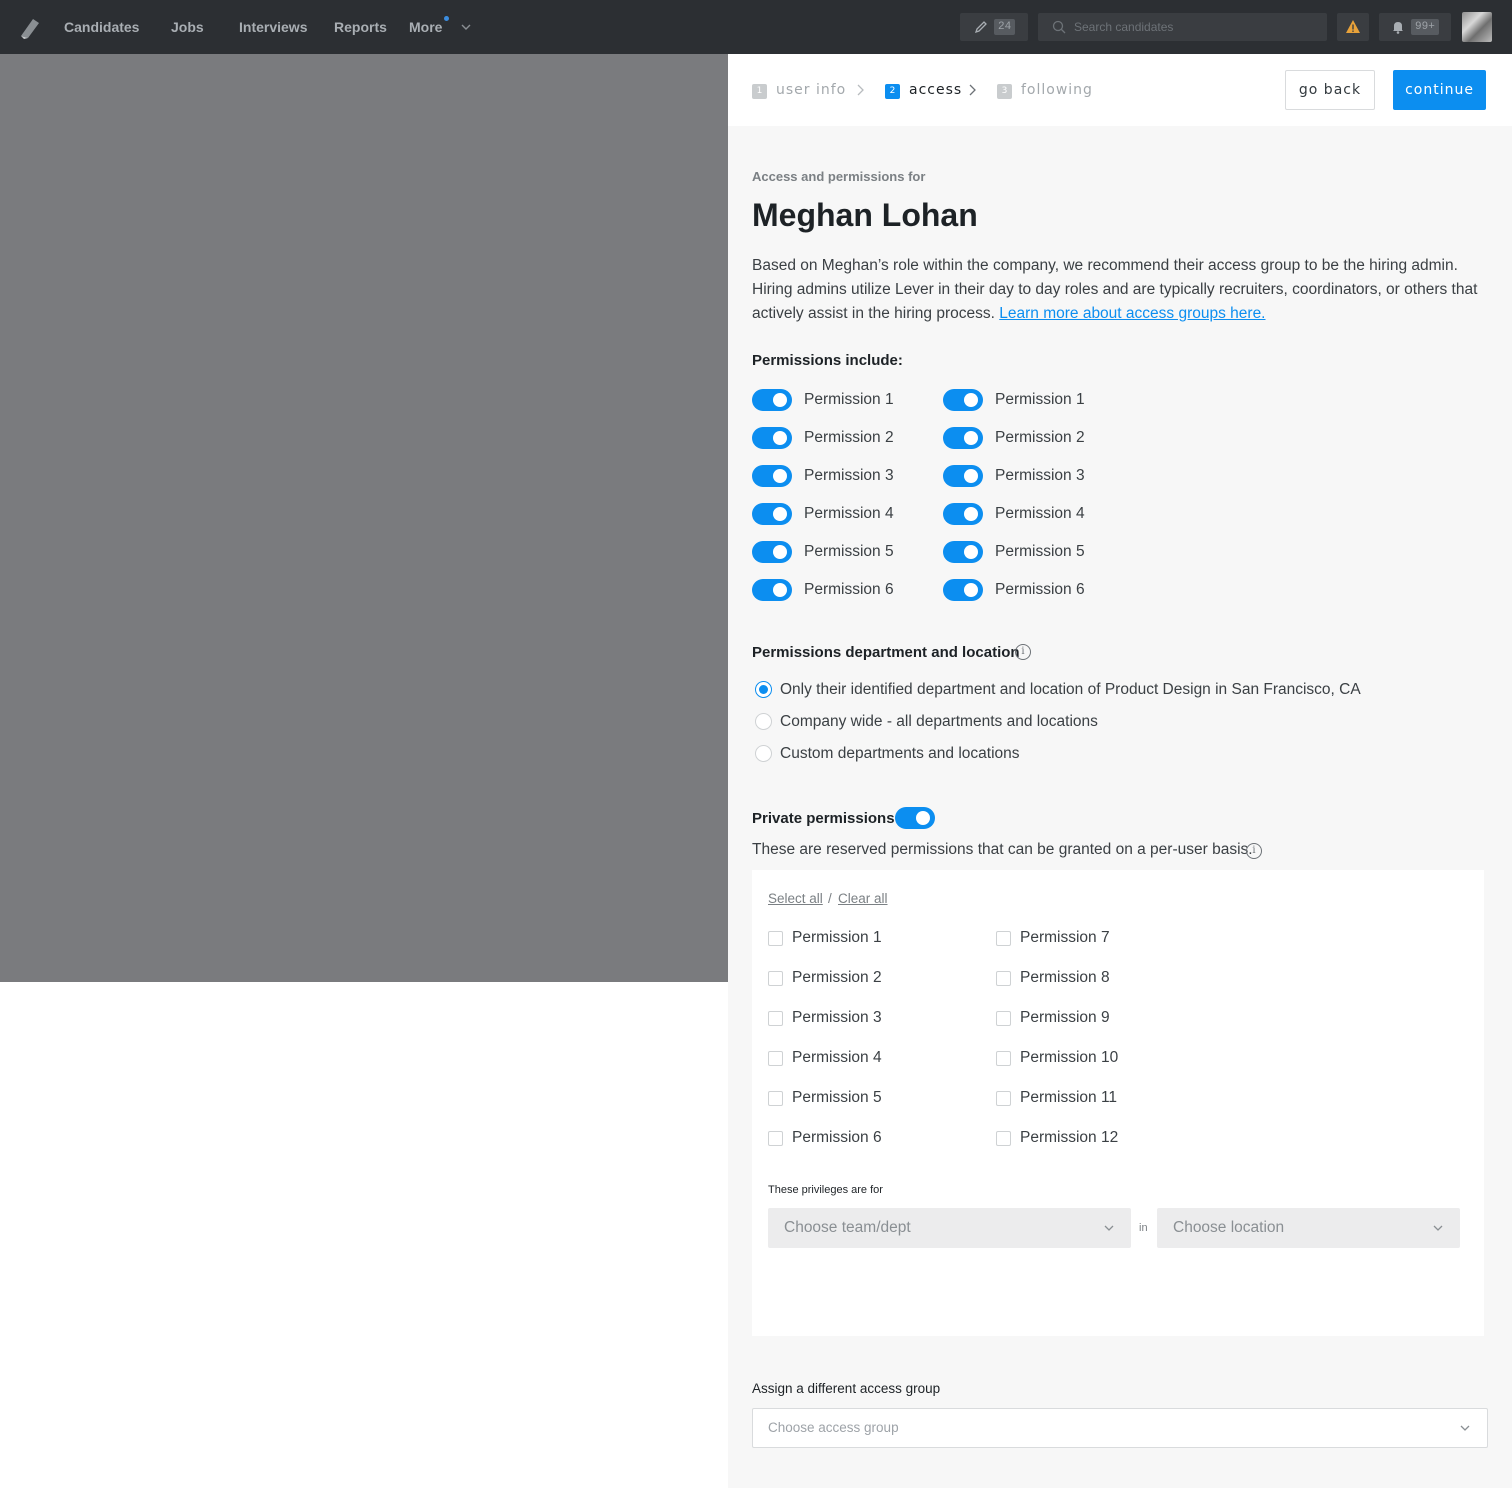  What do you see at coordinates (763, 753) in the screenshot?
I see `scope-radio-custom` at bounding box center [763, 753].